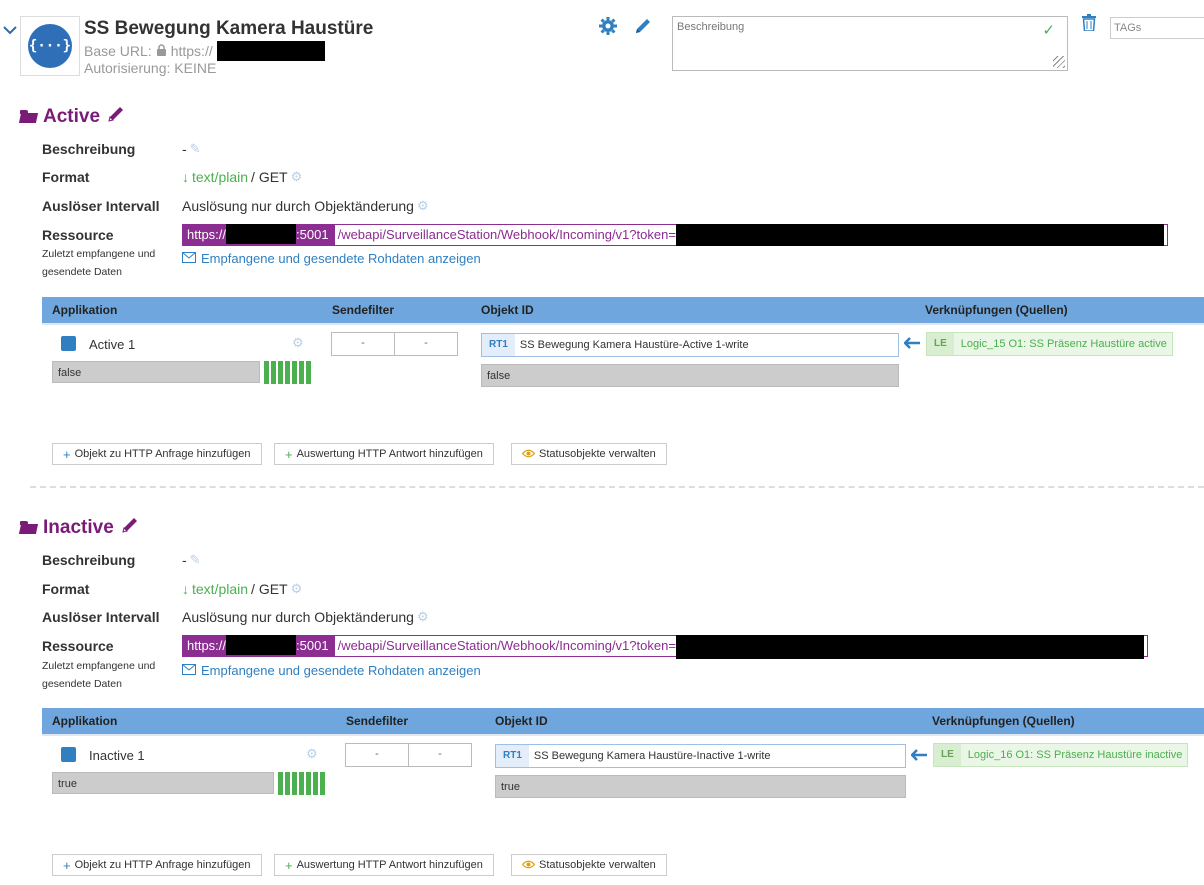 The image size is (1204, 885). I want to click on section-title-text: Active, so click(72, 116).